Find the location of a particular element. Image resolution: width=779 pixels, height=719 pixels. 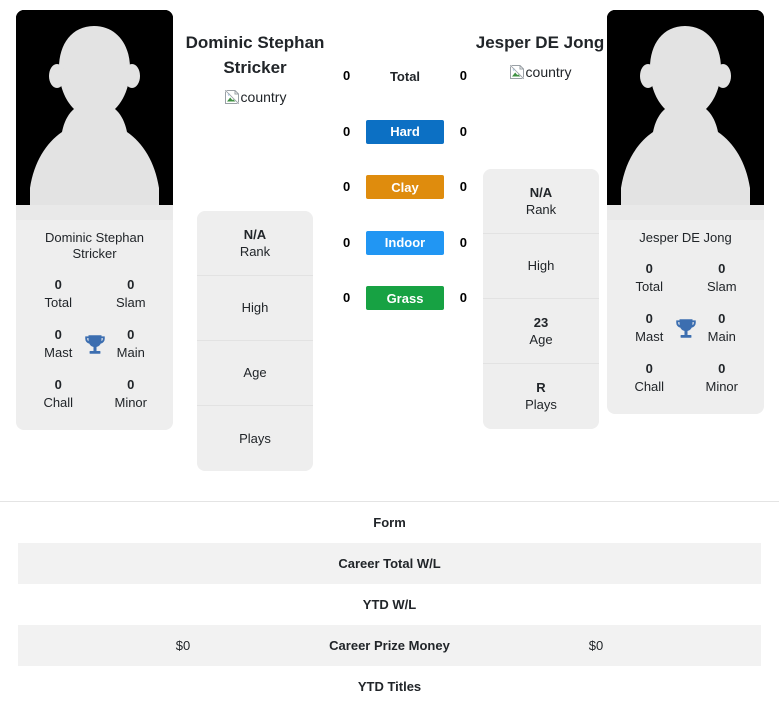

stat-row-ytd-wl: YTD W/L is located at coordinates (389, 604).